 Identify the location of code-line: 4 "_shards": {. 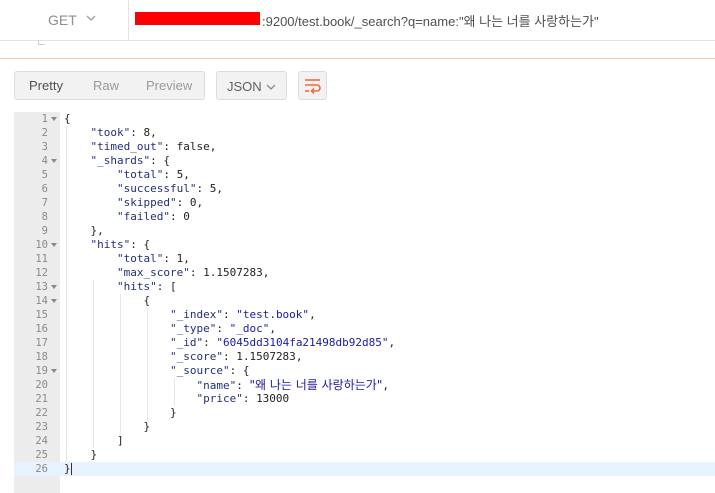
(364, 161).